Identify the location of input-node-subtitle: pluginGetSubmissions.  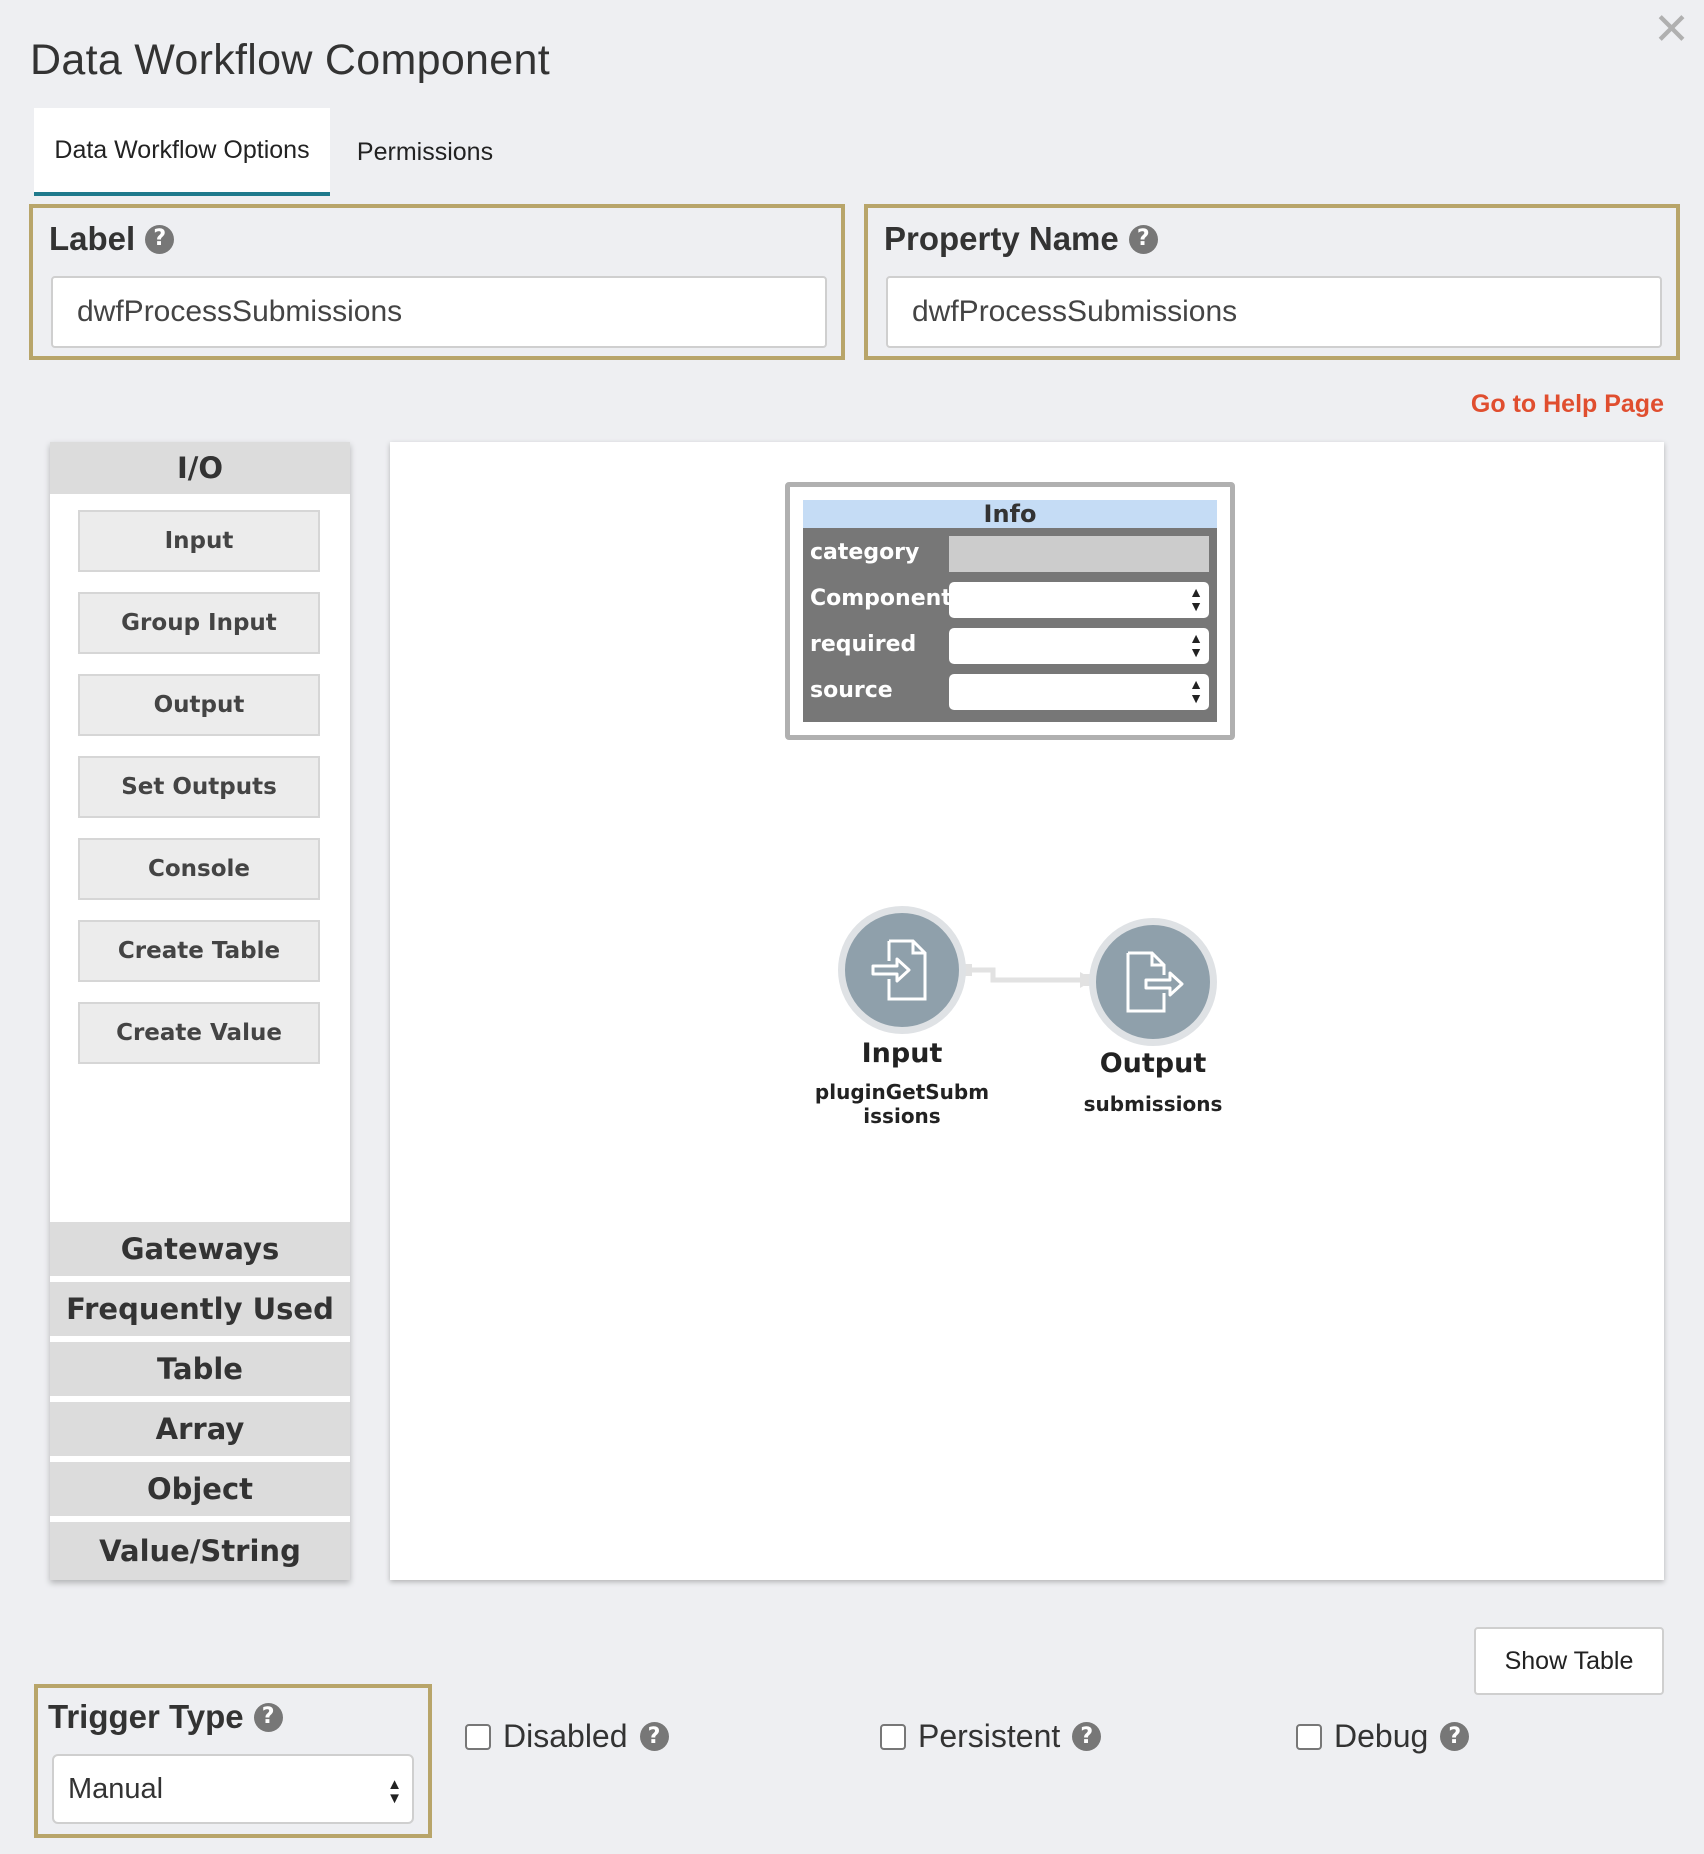
(902, 1104).